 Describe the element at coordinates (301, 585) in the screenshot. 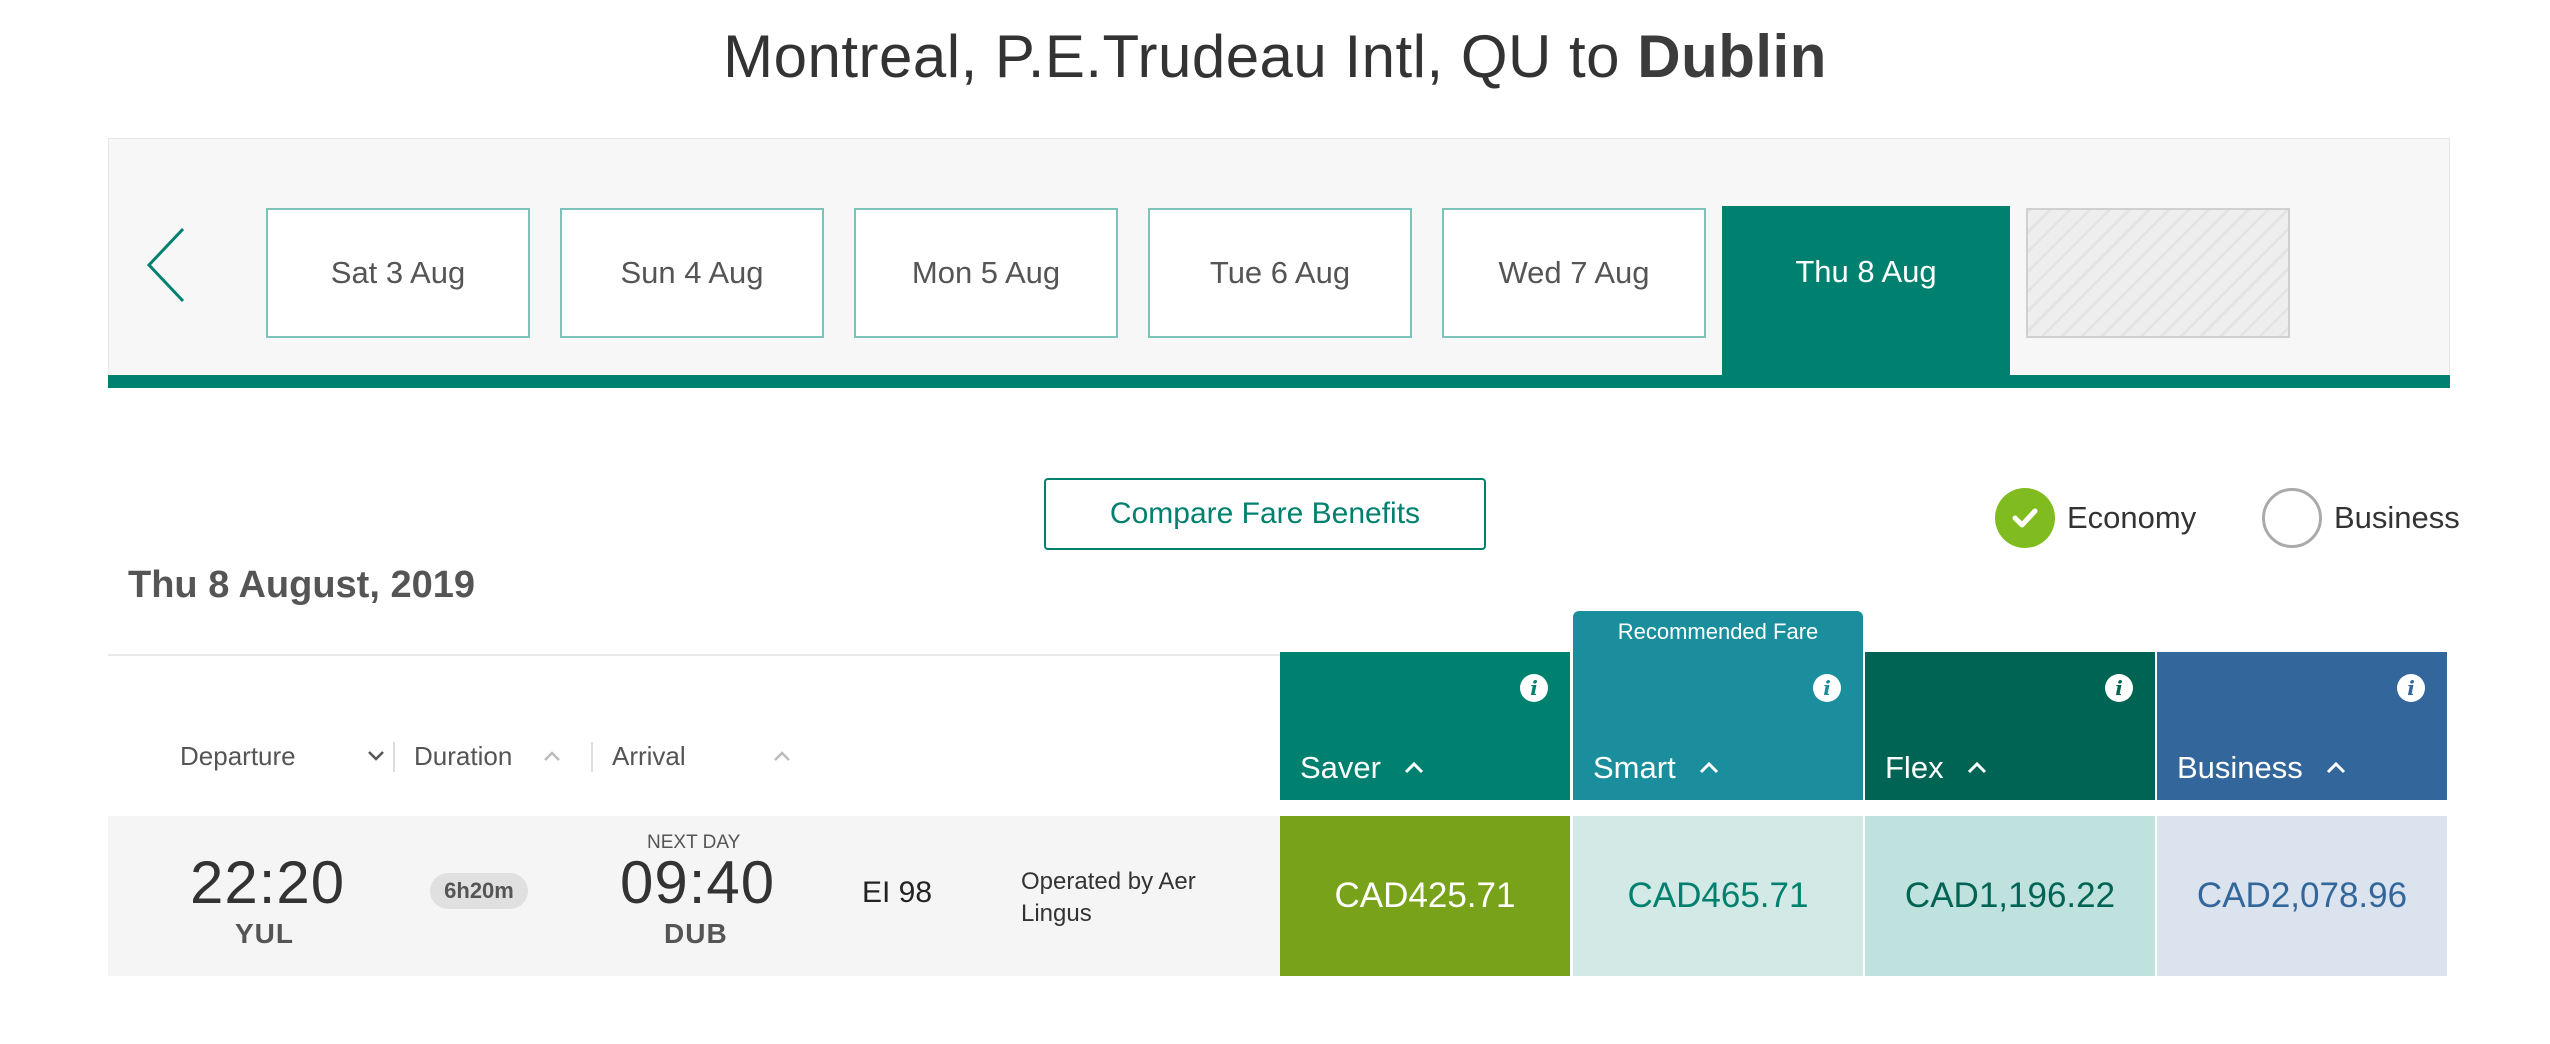

I see `selected-date-heading: Thu 8 August, 2019` at that location.